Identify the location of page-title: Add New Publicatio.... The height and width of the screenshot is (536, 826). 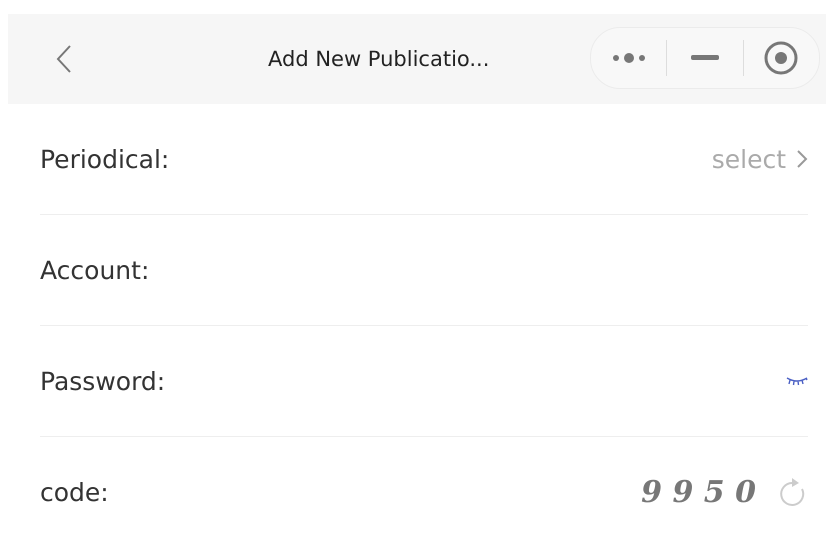
(379, 59).